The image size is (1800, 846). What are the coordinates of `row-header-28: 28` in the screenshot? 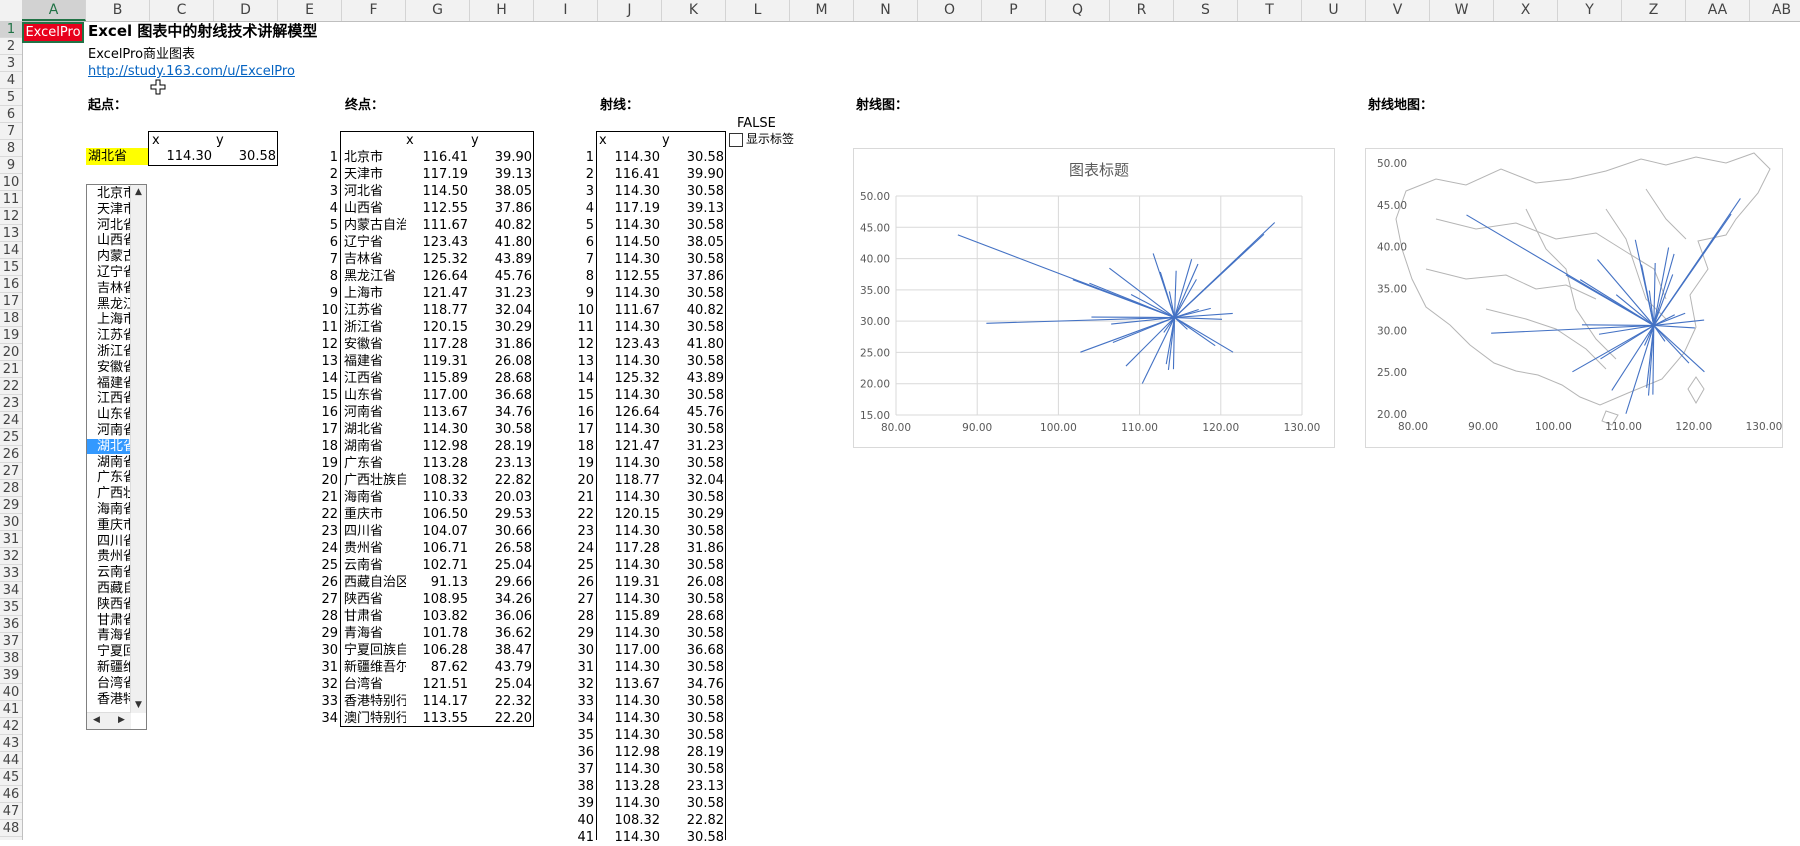 It's located at (11, 488).